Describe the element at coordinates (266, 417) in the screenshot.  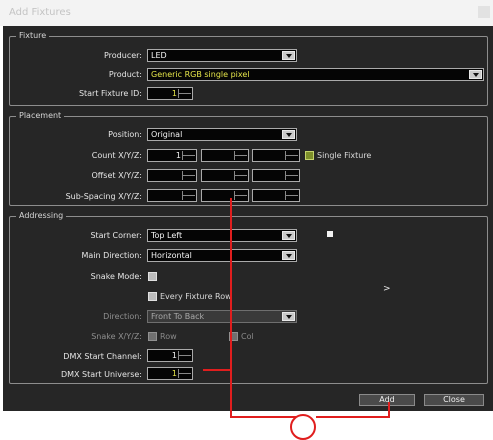
I see `annotation-line-bottom` at that location.